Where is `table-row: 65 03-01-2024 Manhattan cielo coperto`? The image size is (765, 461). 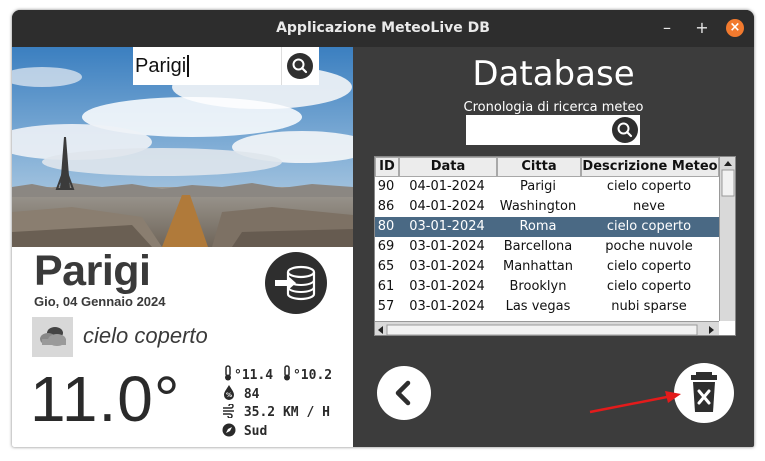
table-row: 65 03-01-2024 Manhattan cielo coperto is located at coordinates (547, 267).